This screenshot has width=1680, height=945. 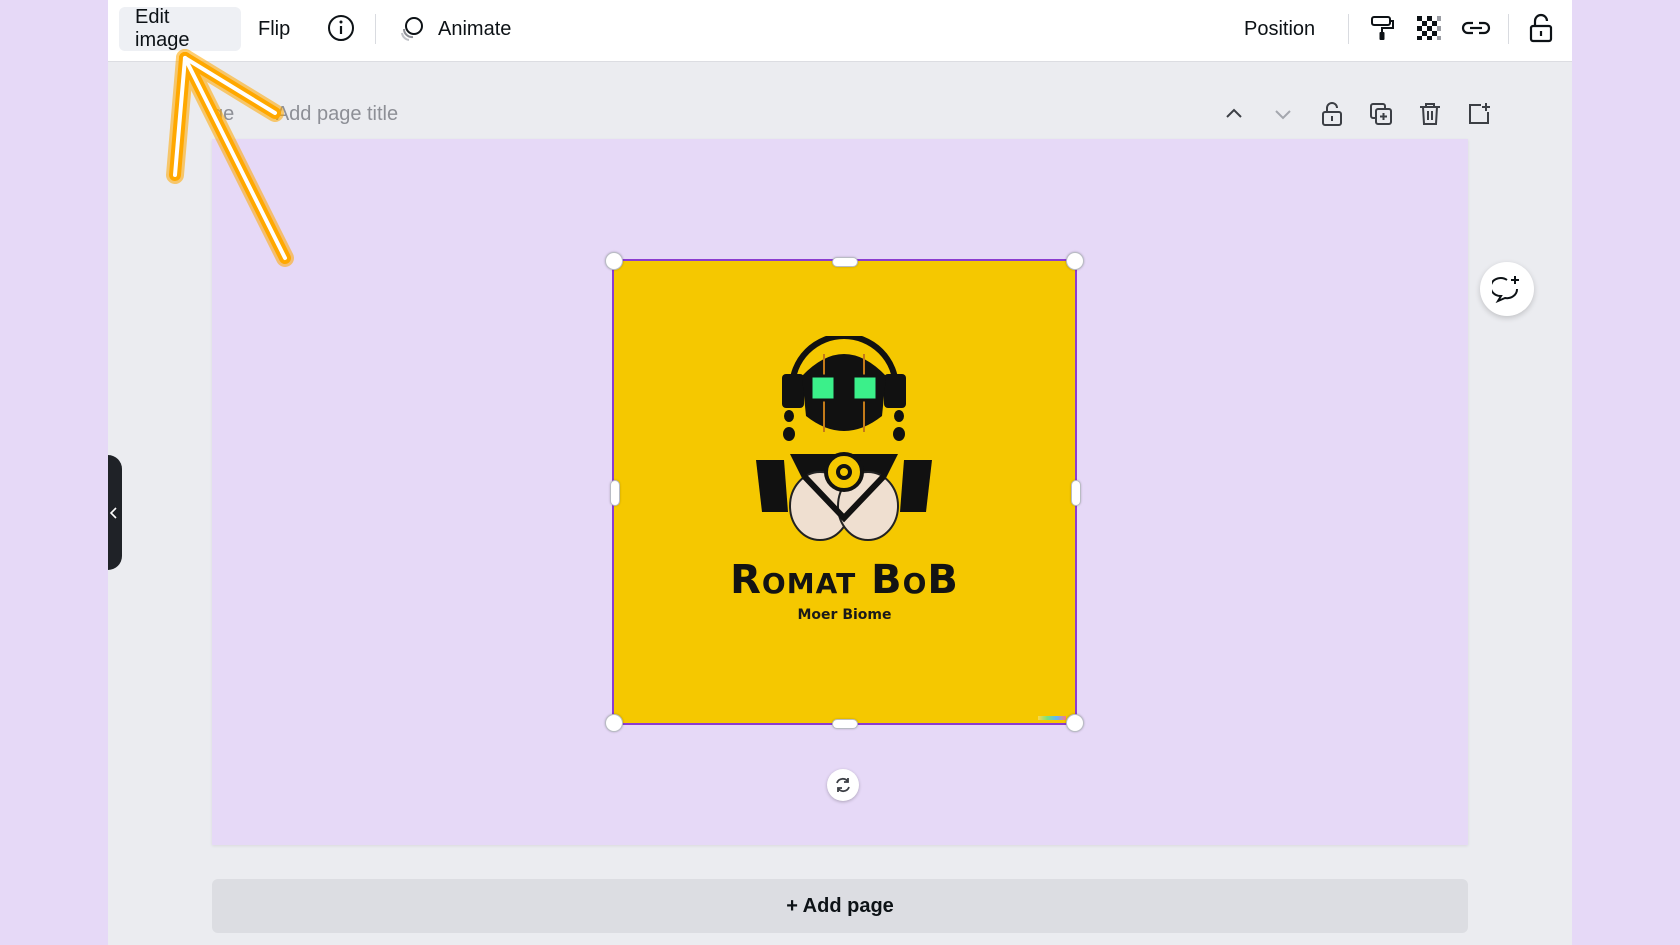 I want to click on resize-handle-right, so click(x=1076, y=493).